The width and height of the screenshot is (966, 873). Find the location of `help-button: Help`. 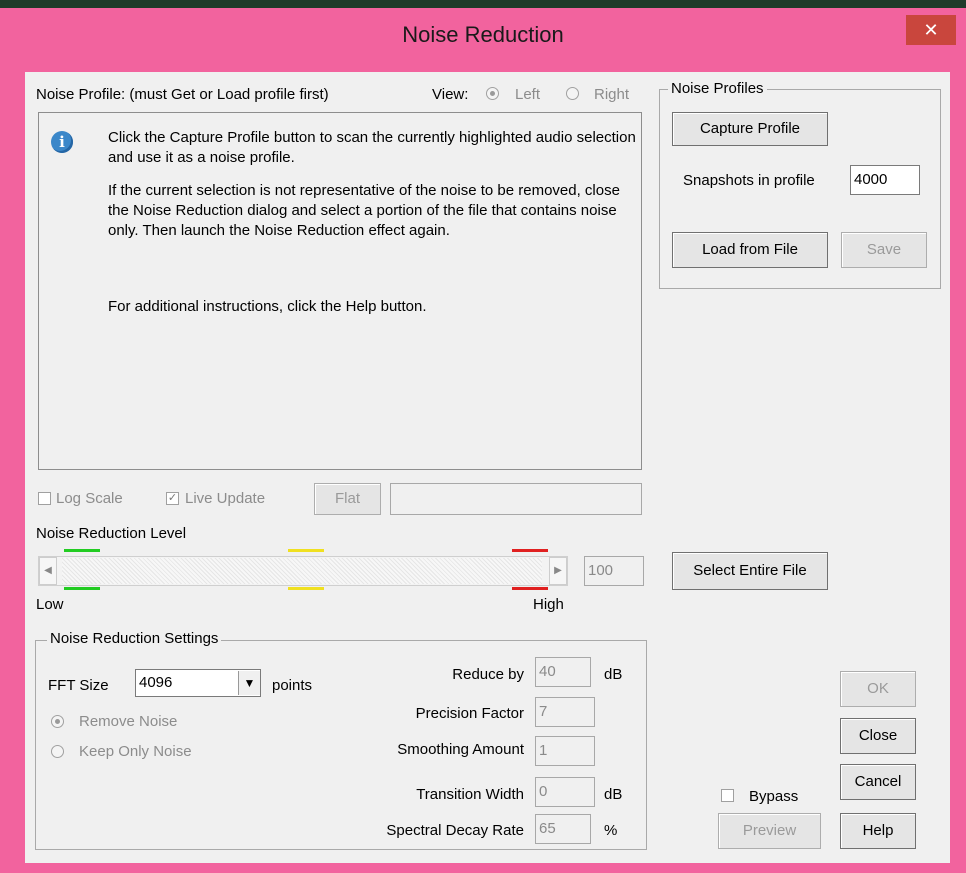

help-button: Help is located at coordinates (878, 831).